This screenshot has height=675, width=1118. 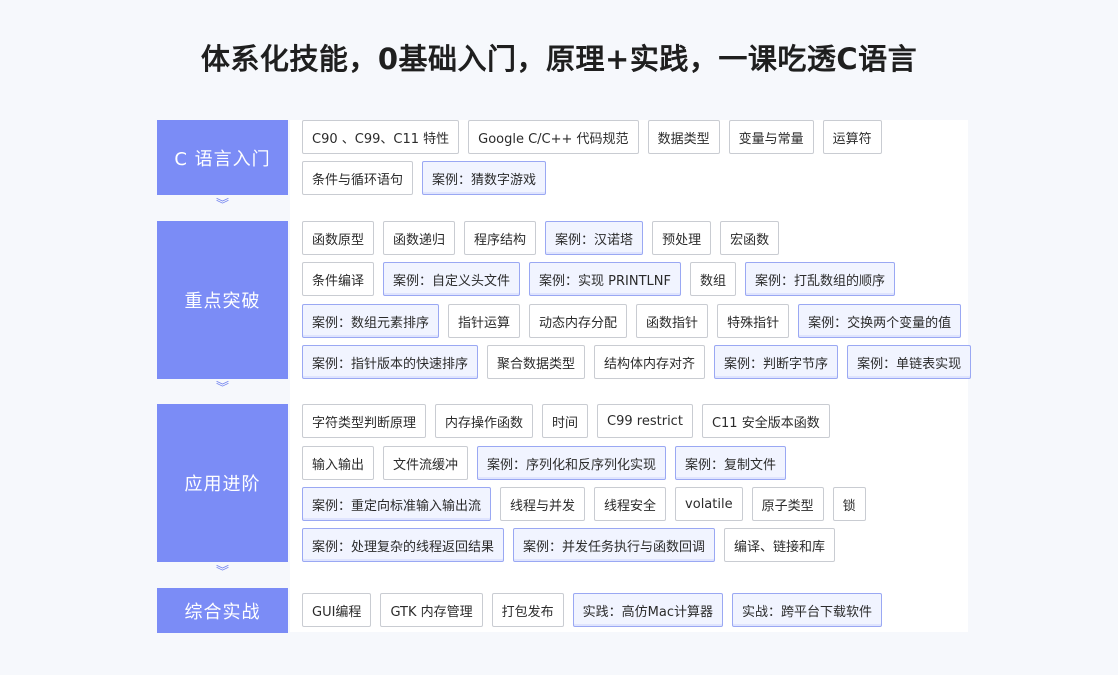 I want to click on topic-tag: 运算符, so click(x=852, y=137).